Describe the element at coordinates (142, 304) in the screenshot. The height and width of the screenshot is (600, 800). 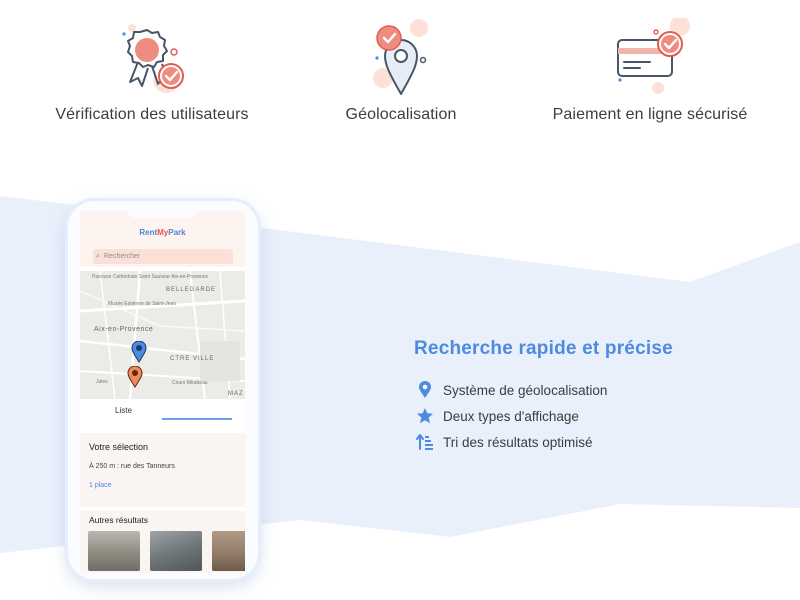
I see `map-label: Musée Estienne de Saint-Jean` at that location.